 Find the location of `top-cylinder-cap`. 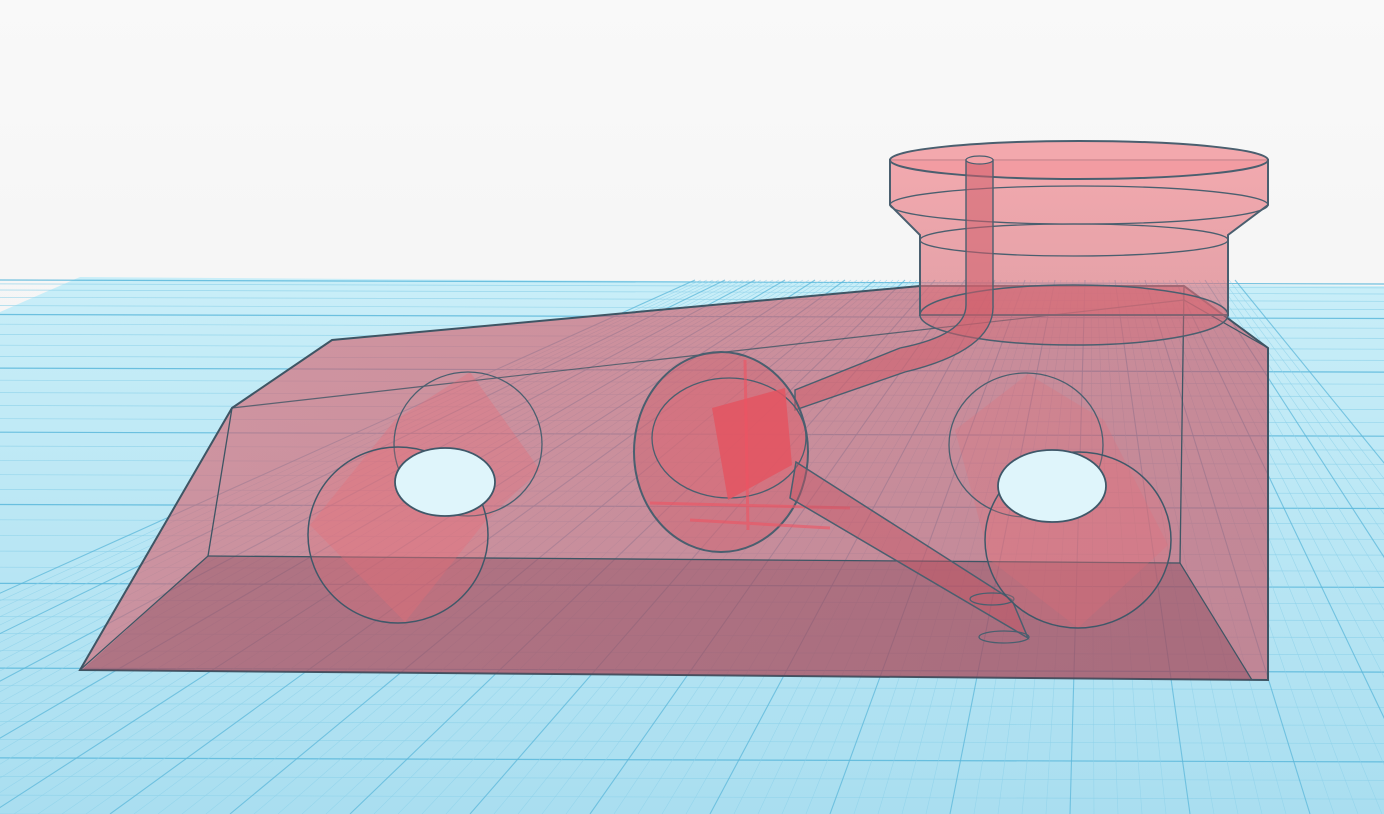

top-cylinder-cap is located at coordinates (1079, 243).